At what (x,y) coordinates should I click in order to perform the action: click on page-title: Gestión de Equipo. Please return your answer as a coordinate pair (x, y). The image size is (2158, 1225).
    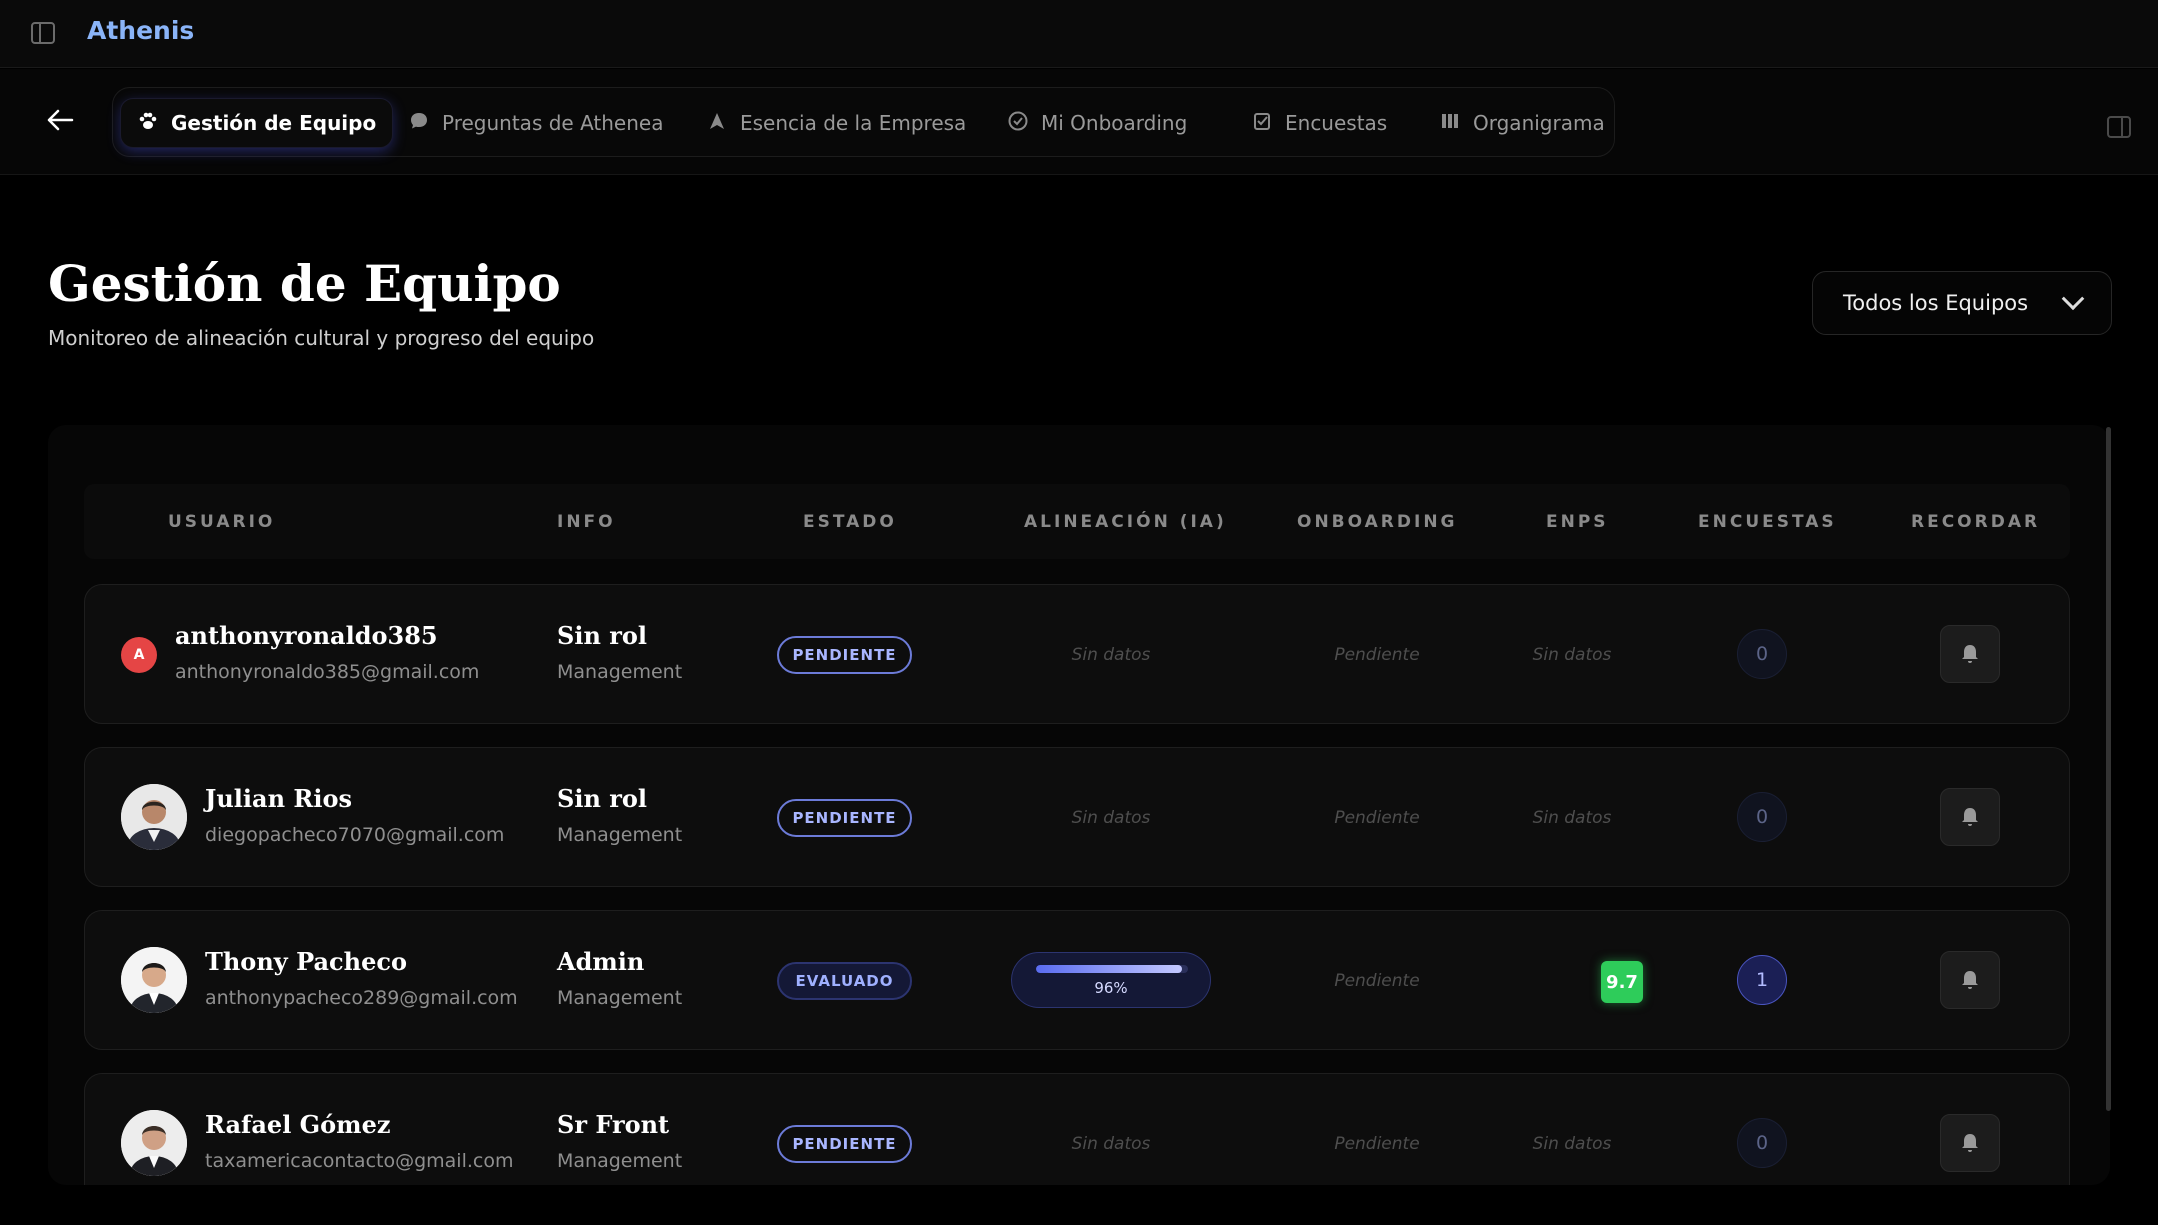
    Looking at the image, I should click on (304, 283).